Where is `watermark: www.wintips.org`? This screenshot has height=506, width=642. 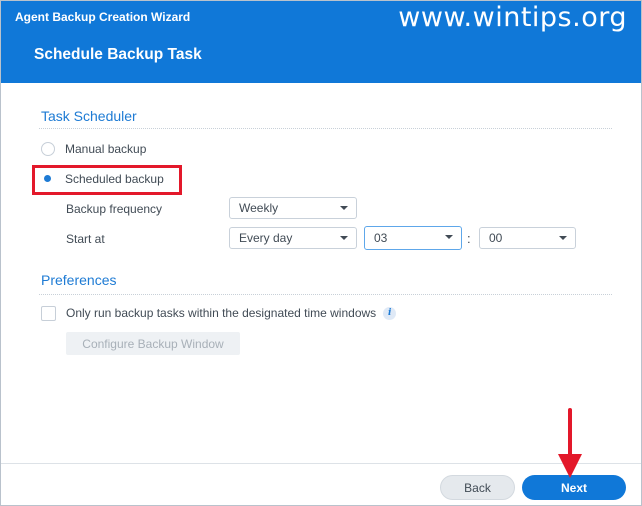
watermark: www.wintips.org is located at coordinates (512, 17).